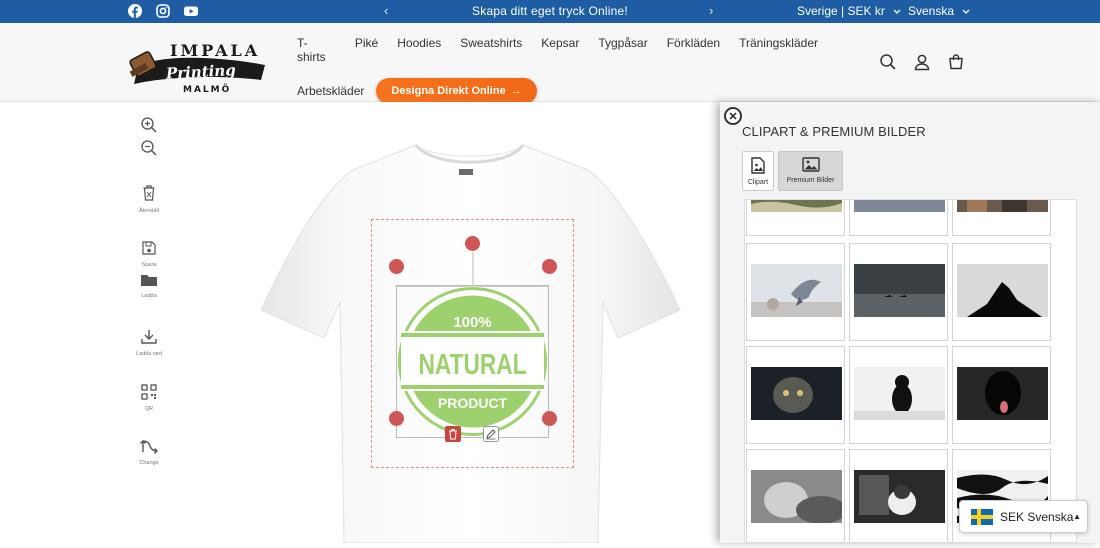 This screenshot has height=548, width=1100. Describe the element at coordinates (149, 125) in the screenshot. I see `zoom-in-icon` at that location.